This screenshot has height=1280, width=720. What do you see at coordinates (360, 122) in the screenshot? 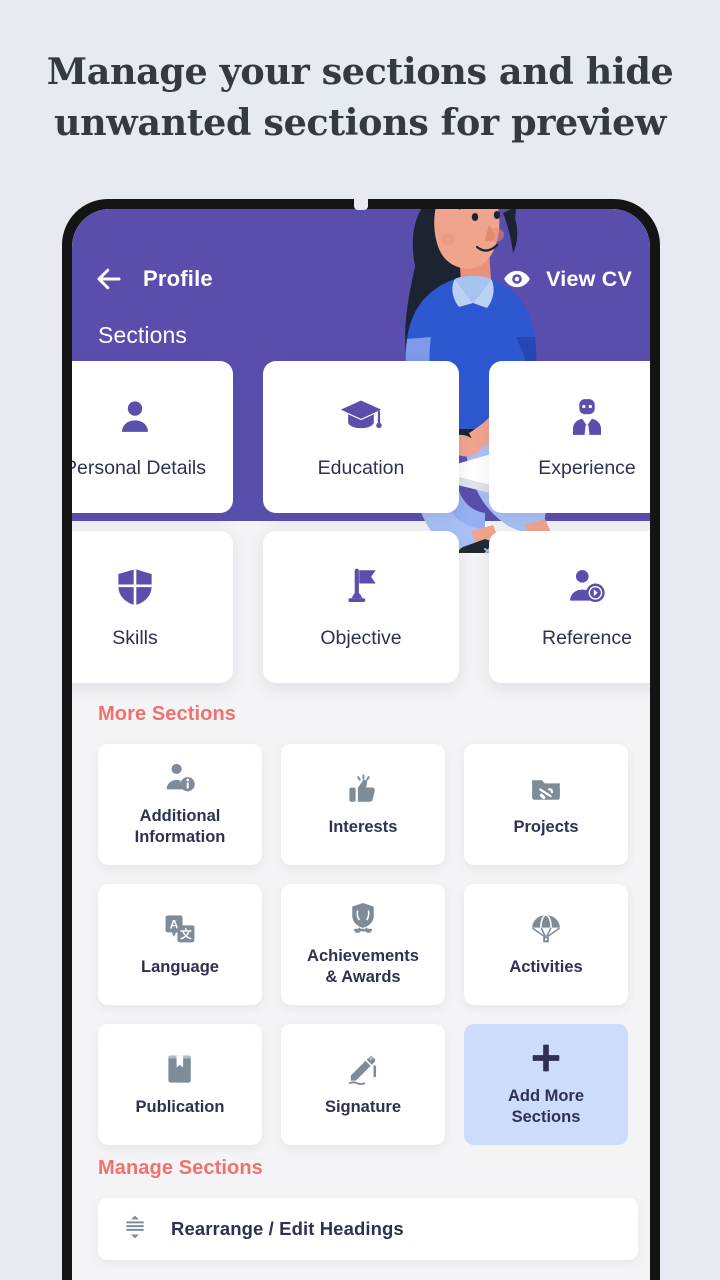
I see `page-title-line-2: unwanted sections for preview` at bounding box center [360, 122].